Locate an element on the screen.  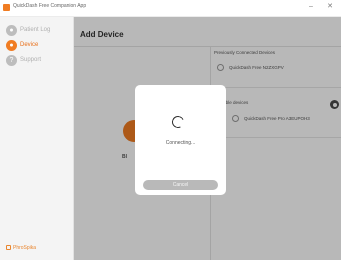
question-icon: ? is located at coordinates (11, 60).